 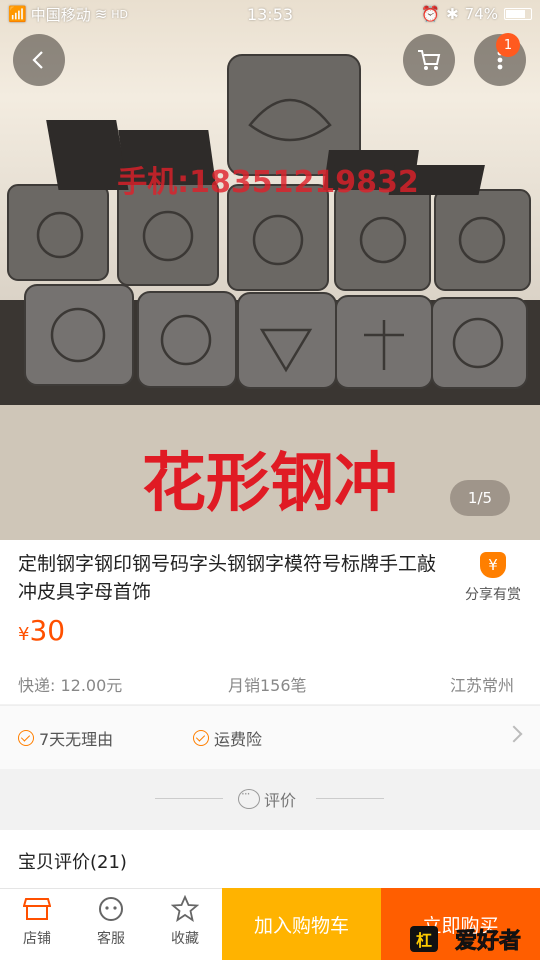 What do you see at coordinates (452, 14) in the screenshot?
I see `bluetooth-icon: ✱` at bounding box center [452, 14].